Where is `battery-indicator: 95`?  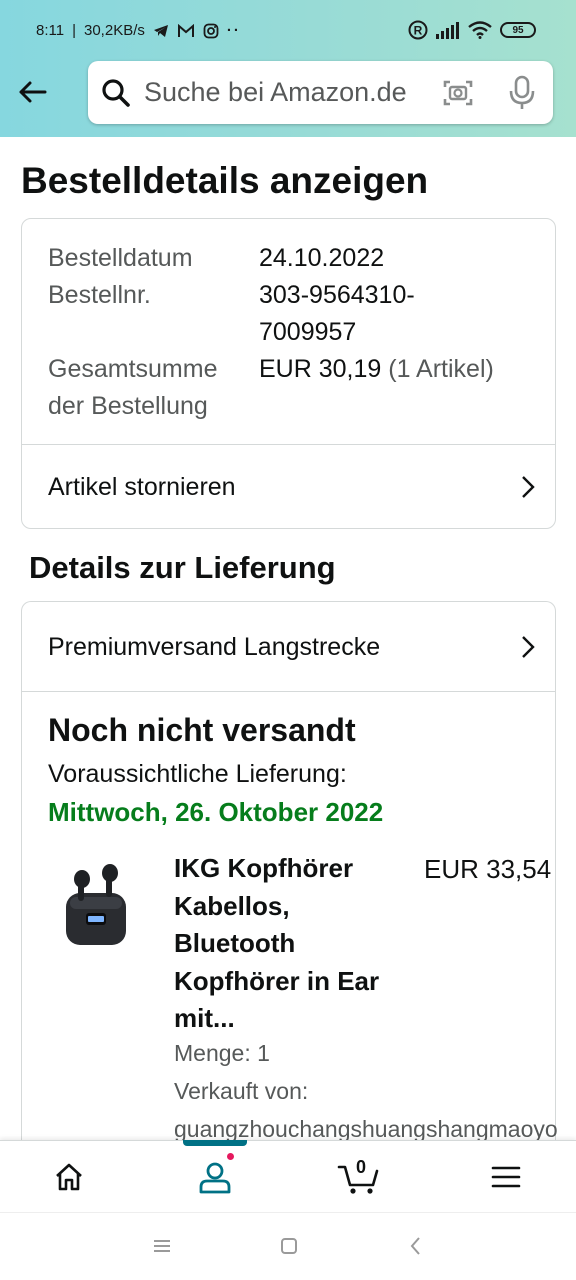
battery-indicator: 95 is located at coordinates (518, 30).